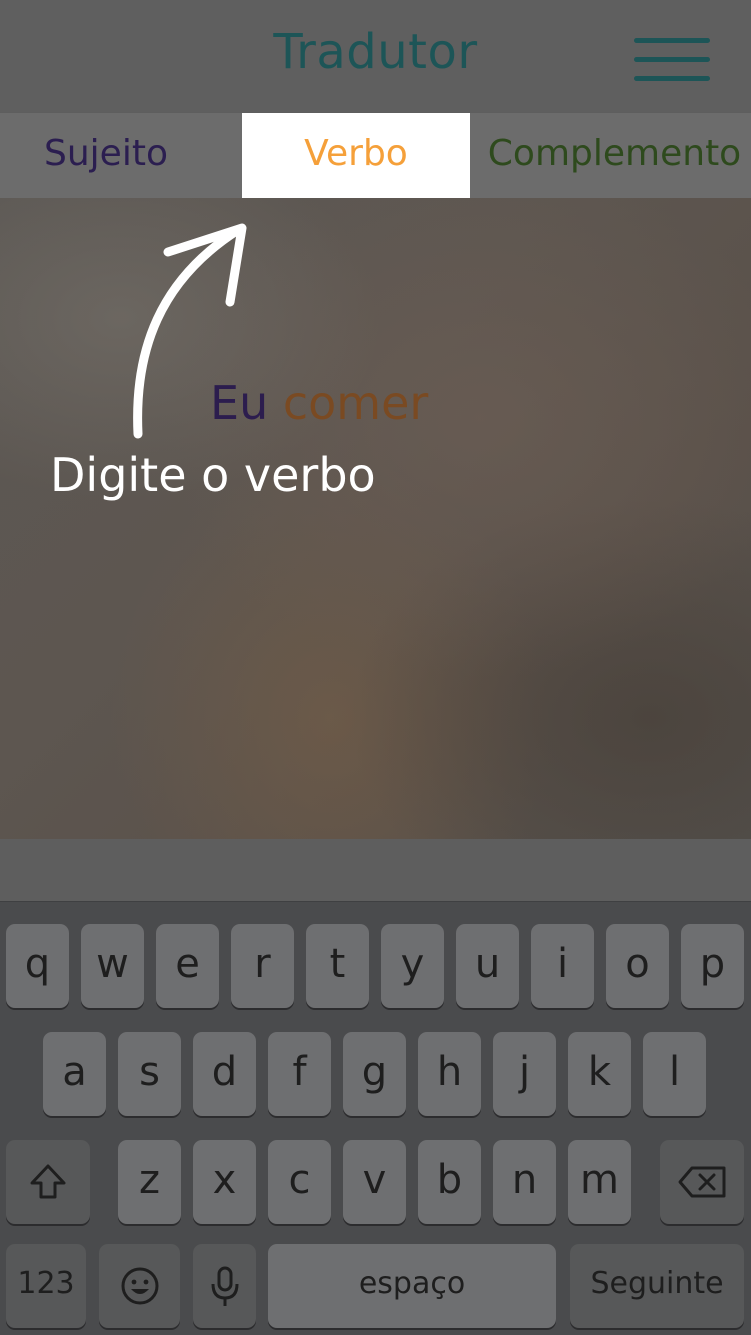  I want to click on key-f: f, so click(299, 1074).